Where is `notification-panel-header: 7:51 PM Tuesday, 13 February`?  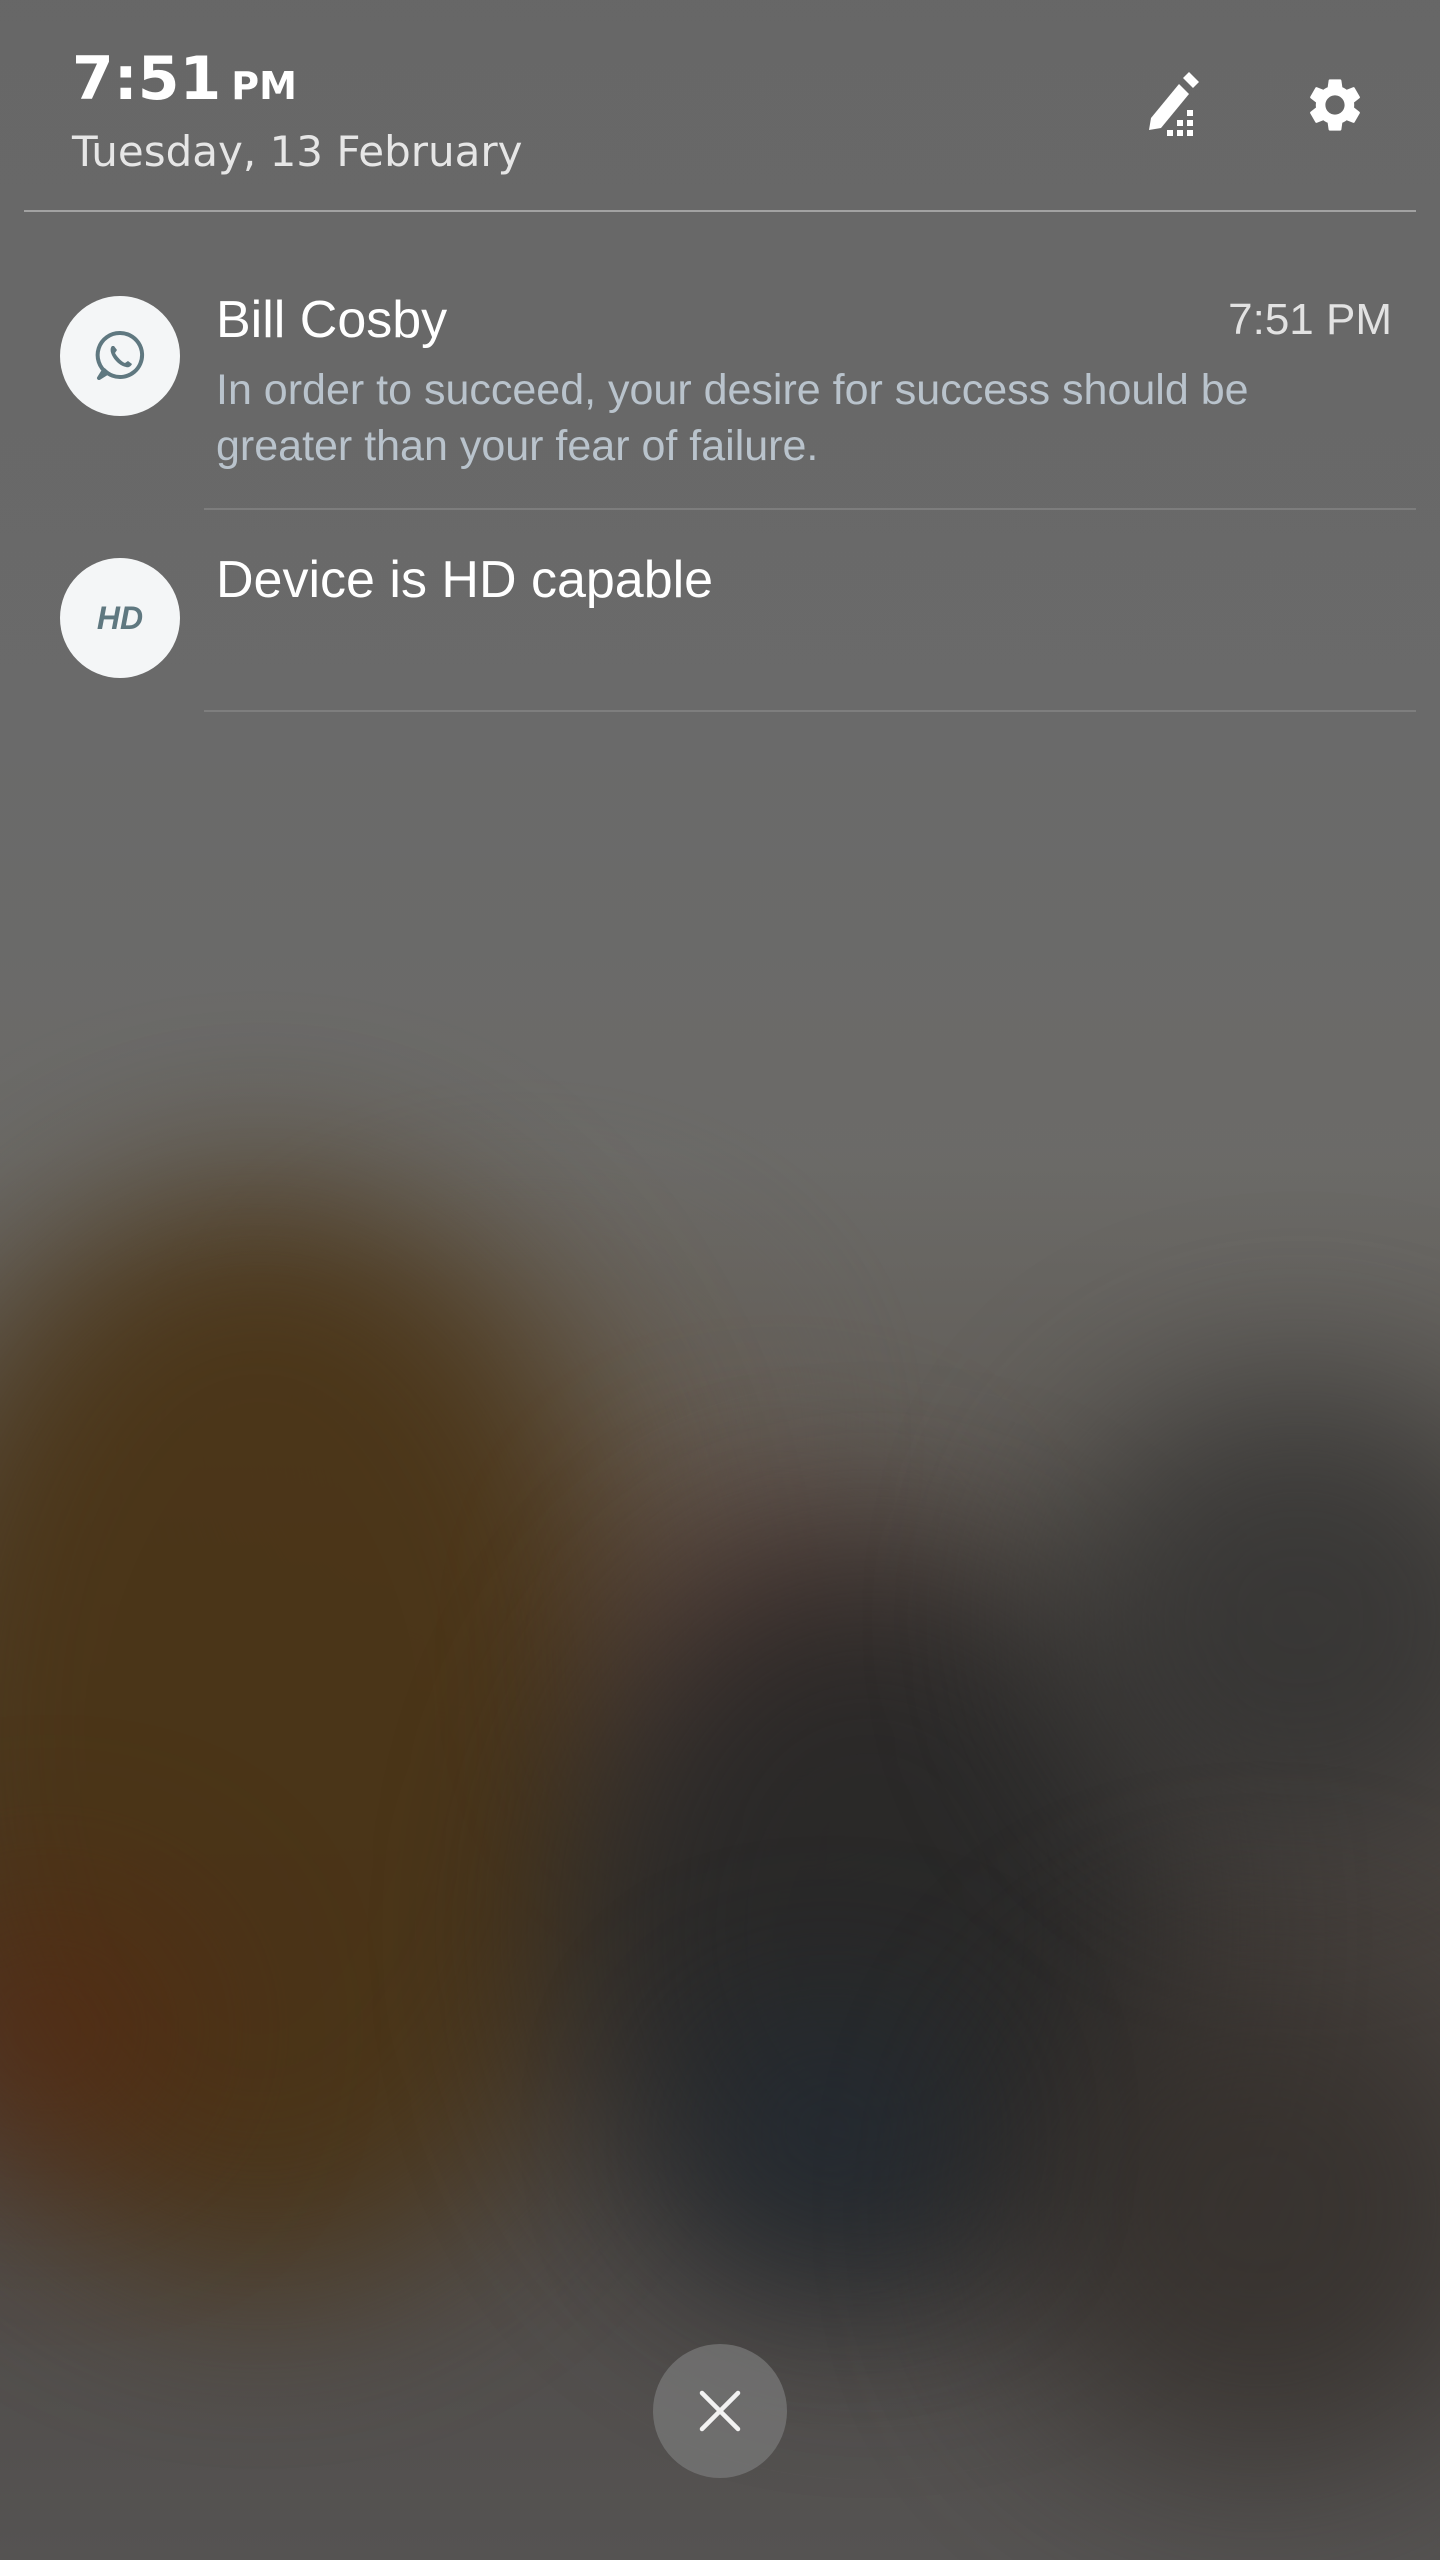
notification-panel-header: 7:51 PM Tuesday, 13 February is located at coordinates (720, 106).